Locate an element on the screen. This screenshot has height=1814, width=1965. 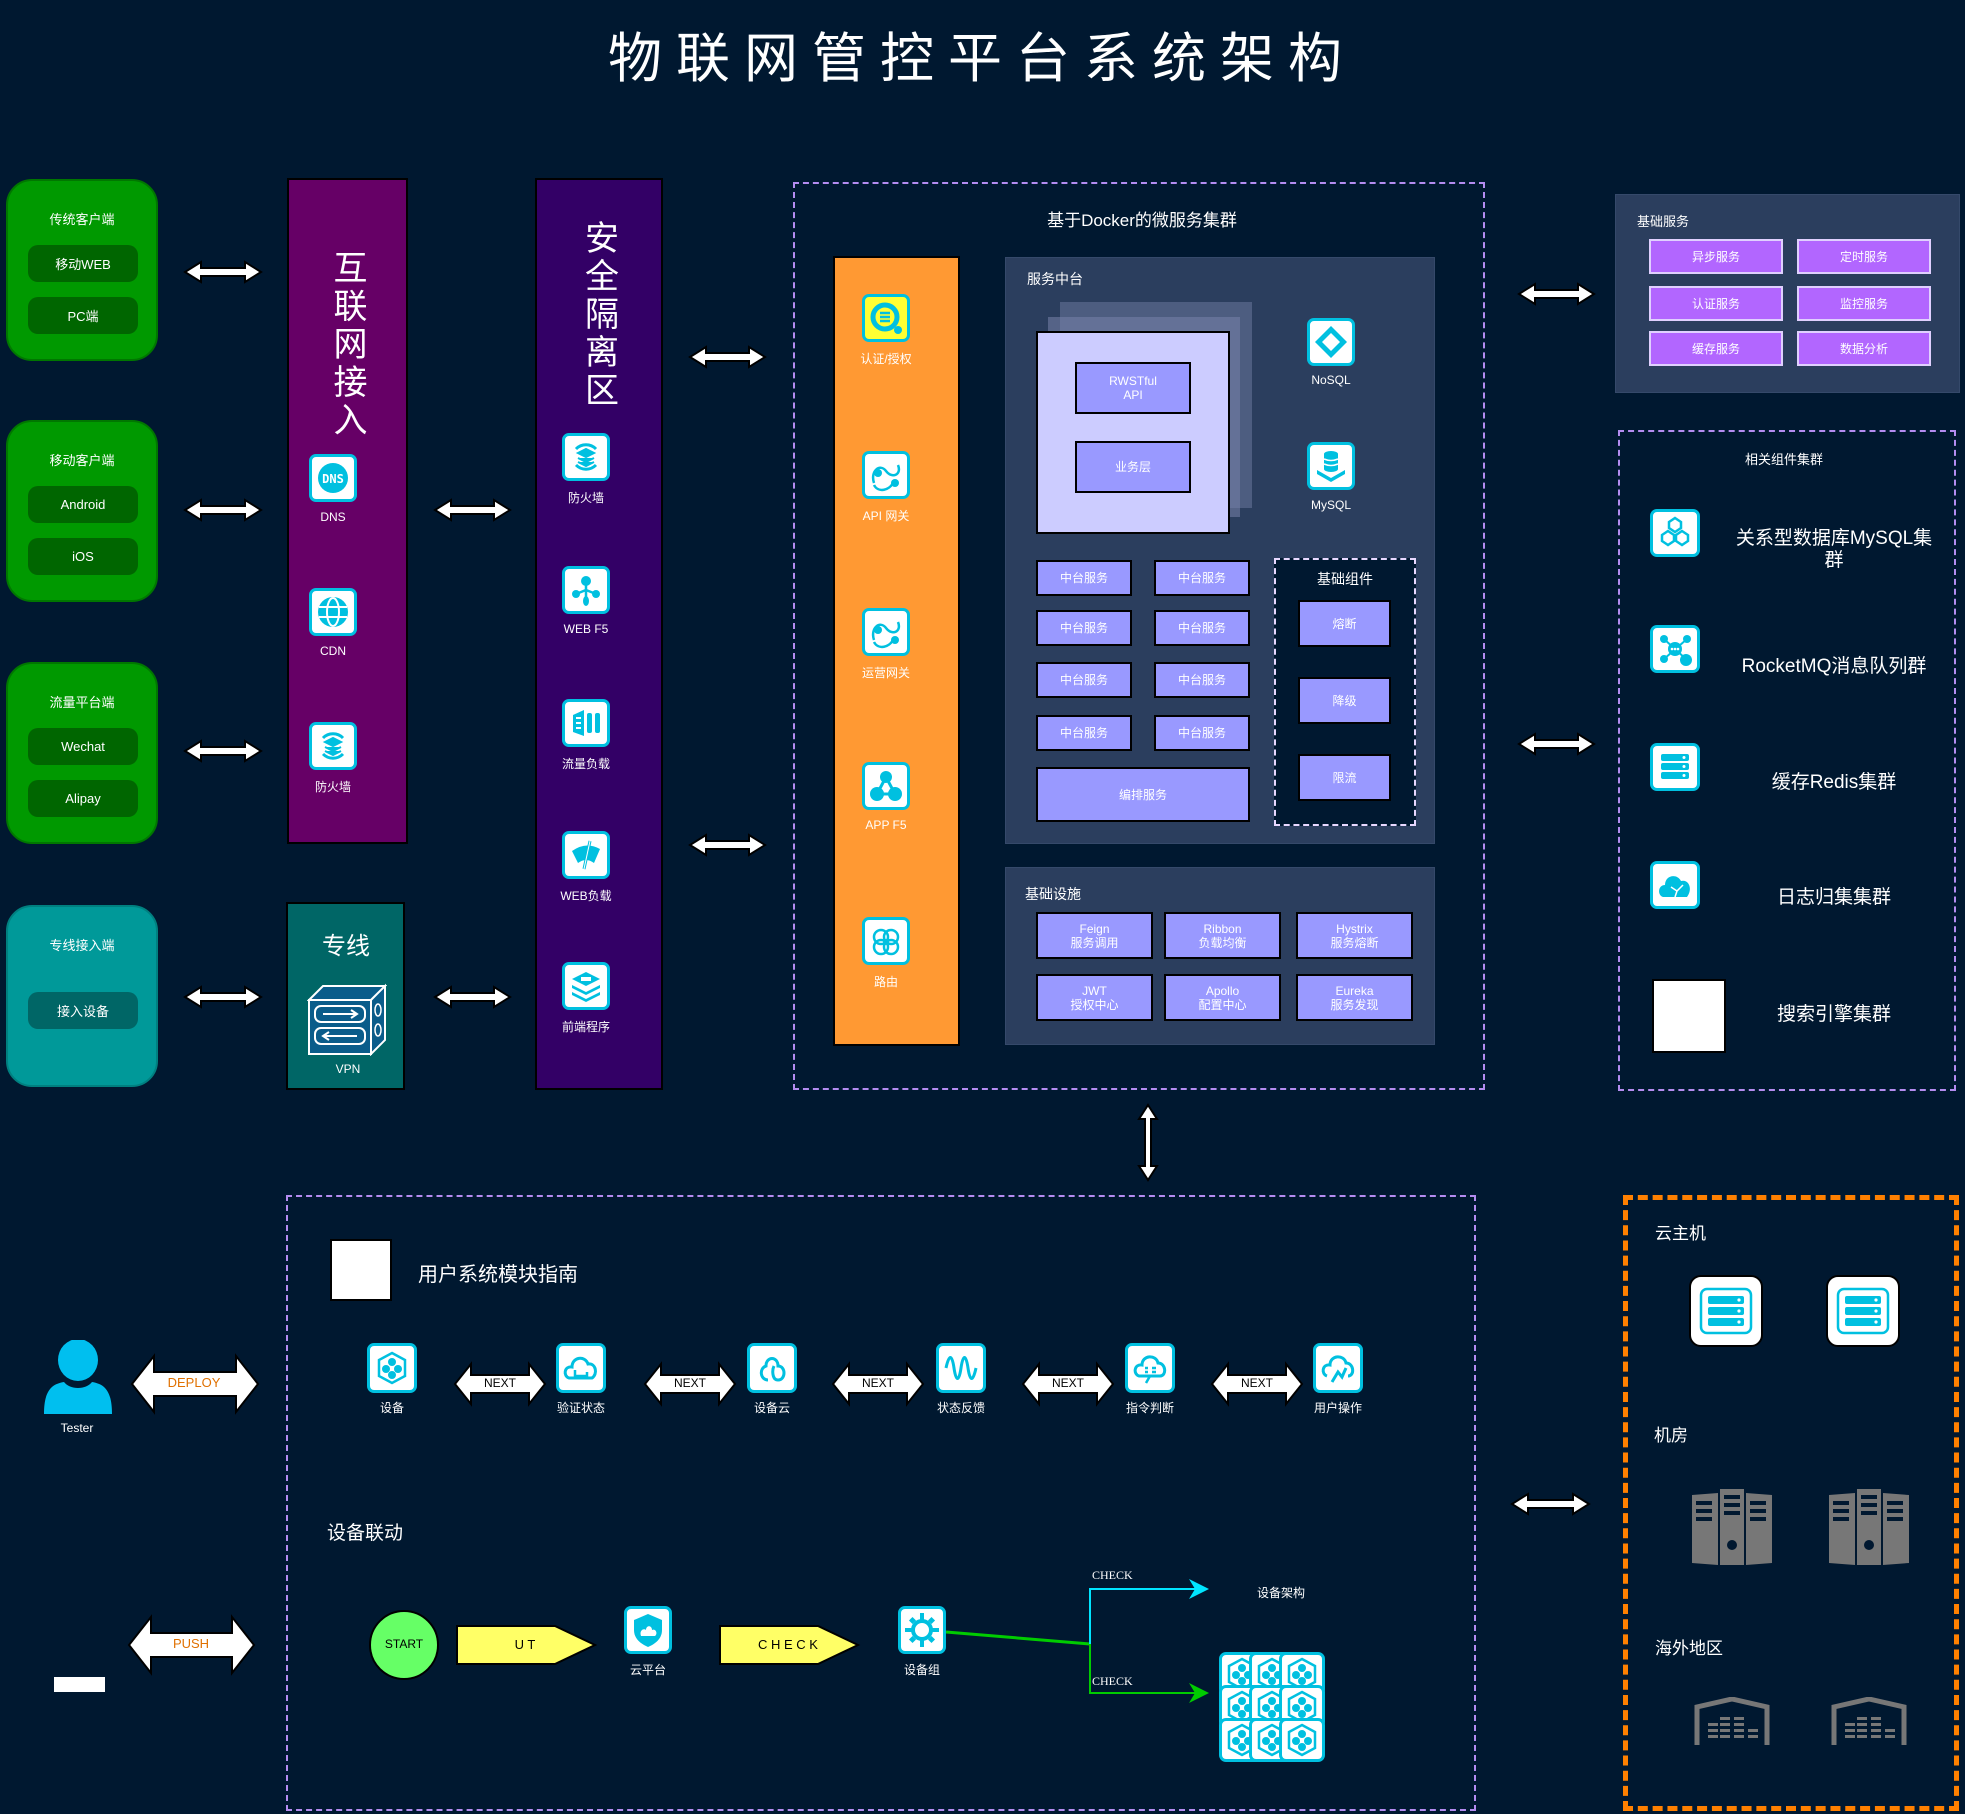
security-share-label: WEB F5 is located at coordinates (586, 629).